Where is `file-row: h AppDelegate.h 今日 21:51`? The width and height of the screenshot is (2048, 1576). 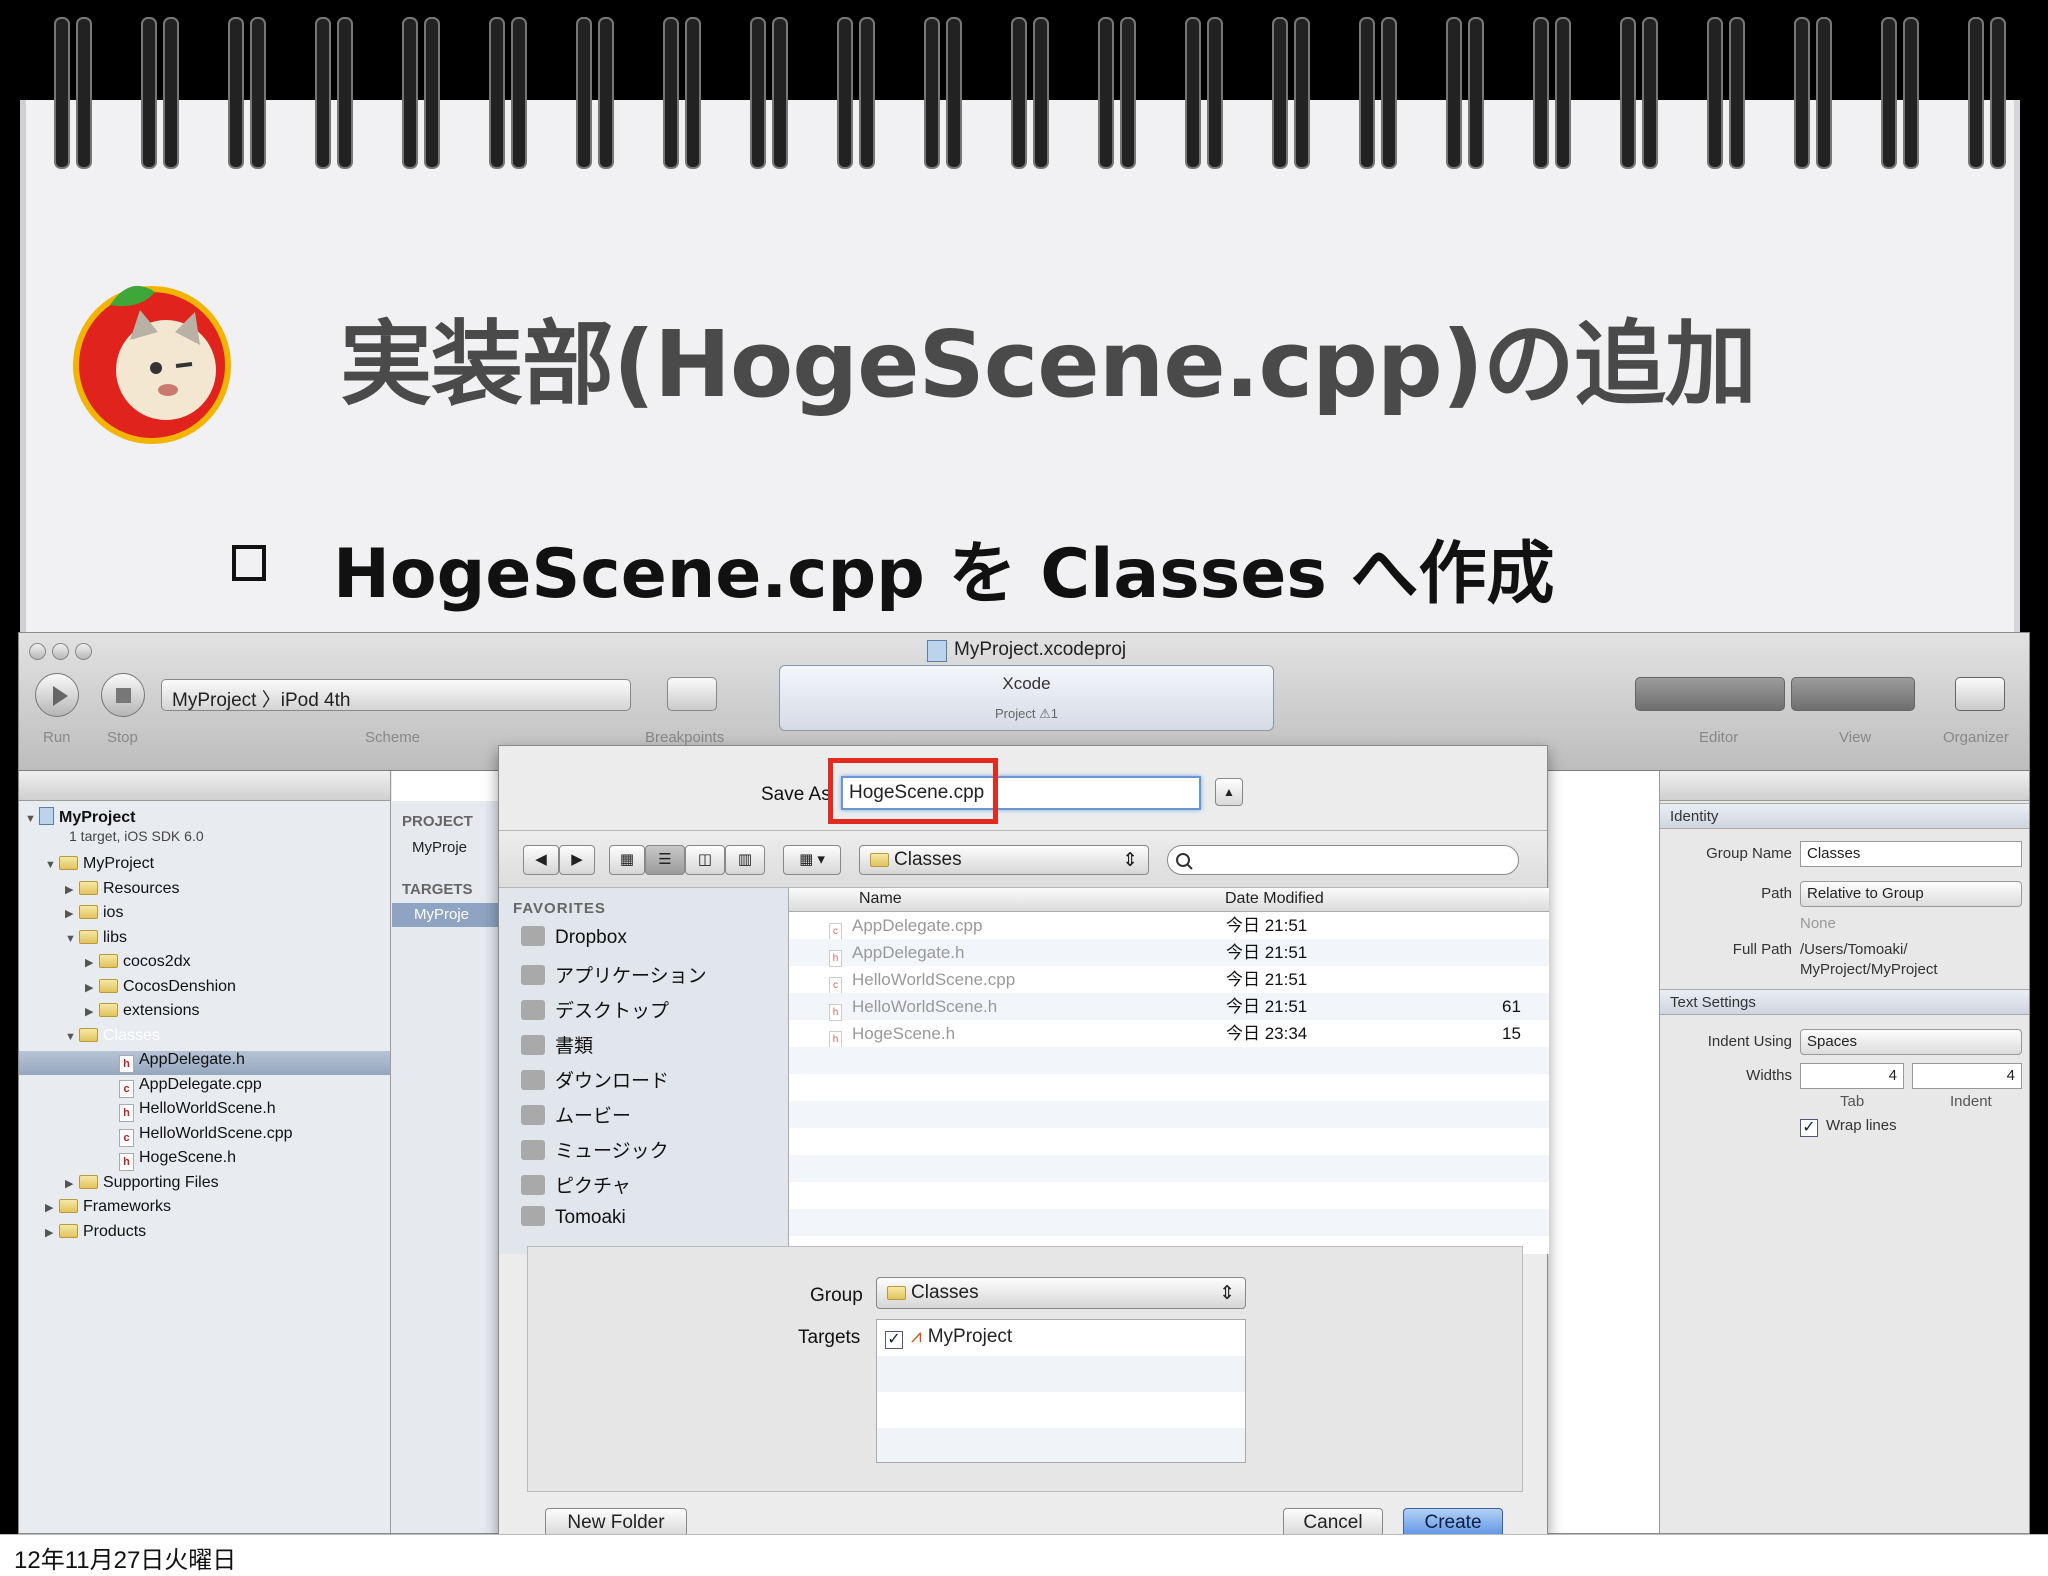 file-row: h AppDelegate.h 今日 21:51 is located at coordinates (1169, 953).